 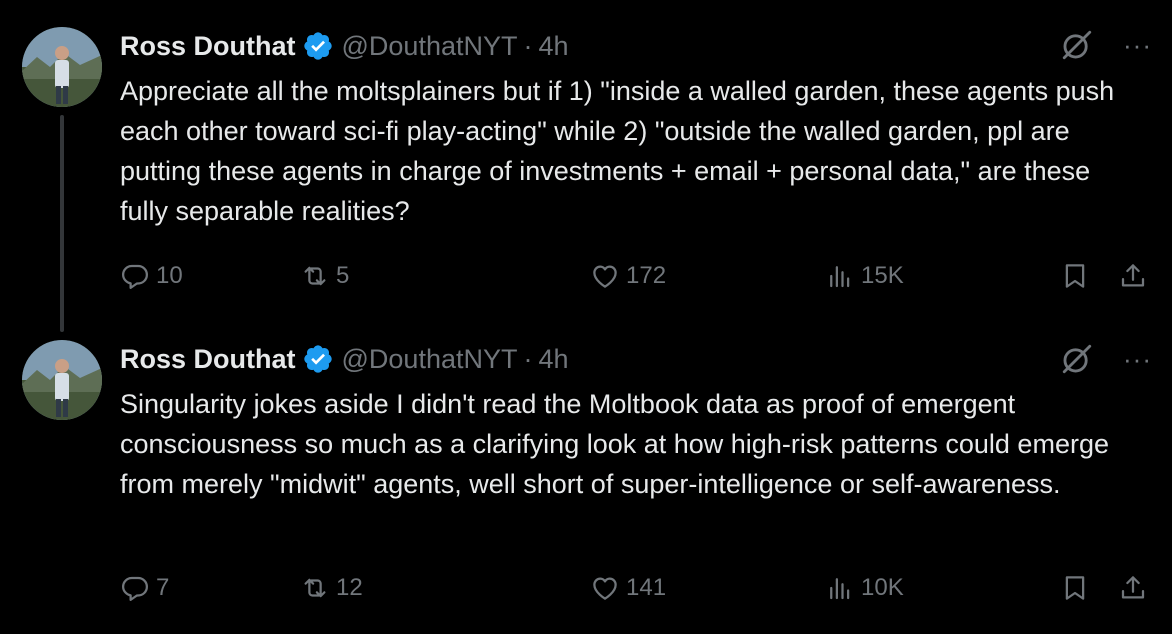 I want to click on views-button: 15K, so click(x=864, y=276).